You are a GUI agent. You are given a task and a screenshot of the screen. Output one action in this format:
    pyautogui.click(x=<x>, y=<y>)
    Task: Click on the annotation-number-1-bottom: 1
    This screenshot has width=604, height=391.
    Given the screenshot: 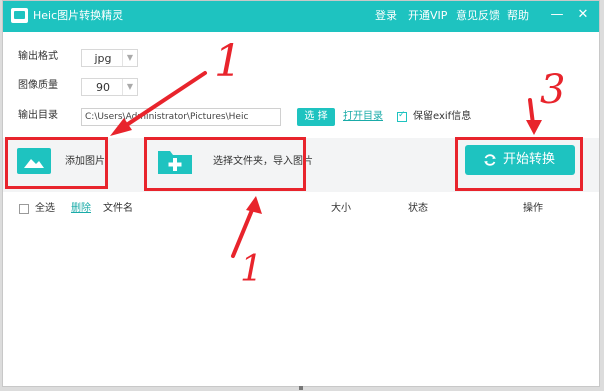 What is the action you would take?
    pyautogui.click(x=251, y=269)
    